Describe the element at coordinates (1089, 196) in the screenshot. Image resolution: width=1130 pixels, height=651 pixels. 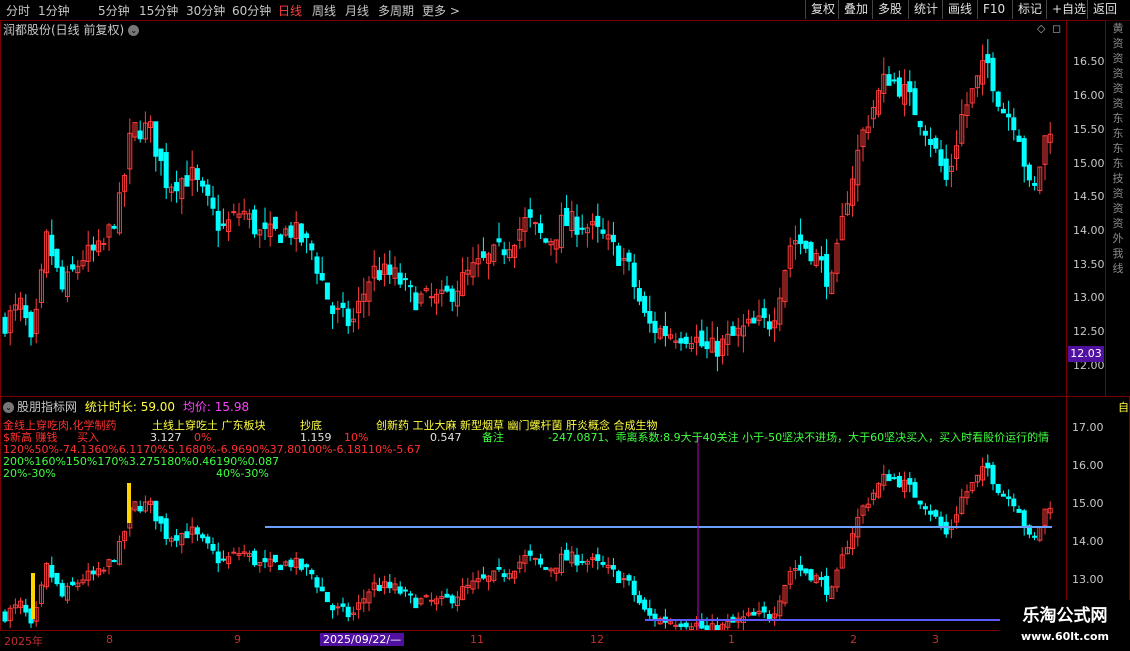
I see `price-label: 14.50` at that location.